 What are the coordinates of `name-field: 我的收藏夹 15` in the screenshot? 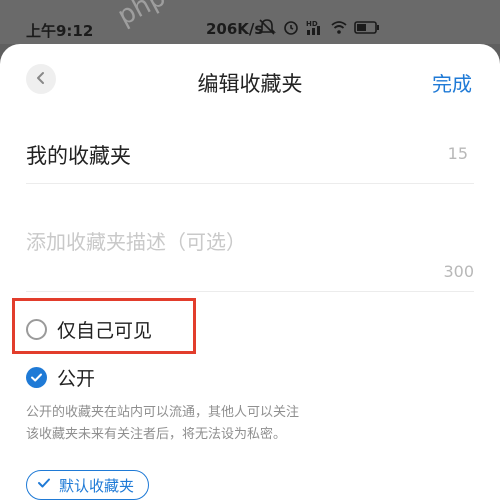 It's located at (250, 162).